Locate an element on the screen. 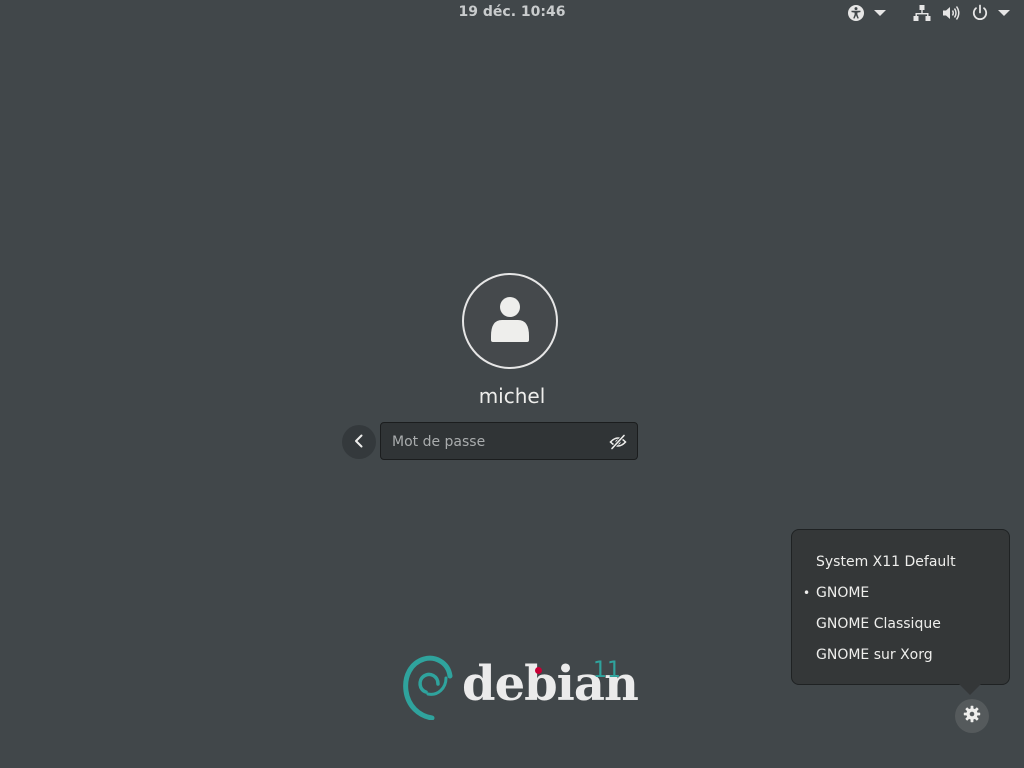 The image size is (1024, 768). user-avatar is located at coordinates (510, 321).